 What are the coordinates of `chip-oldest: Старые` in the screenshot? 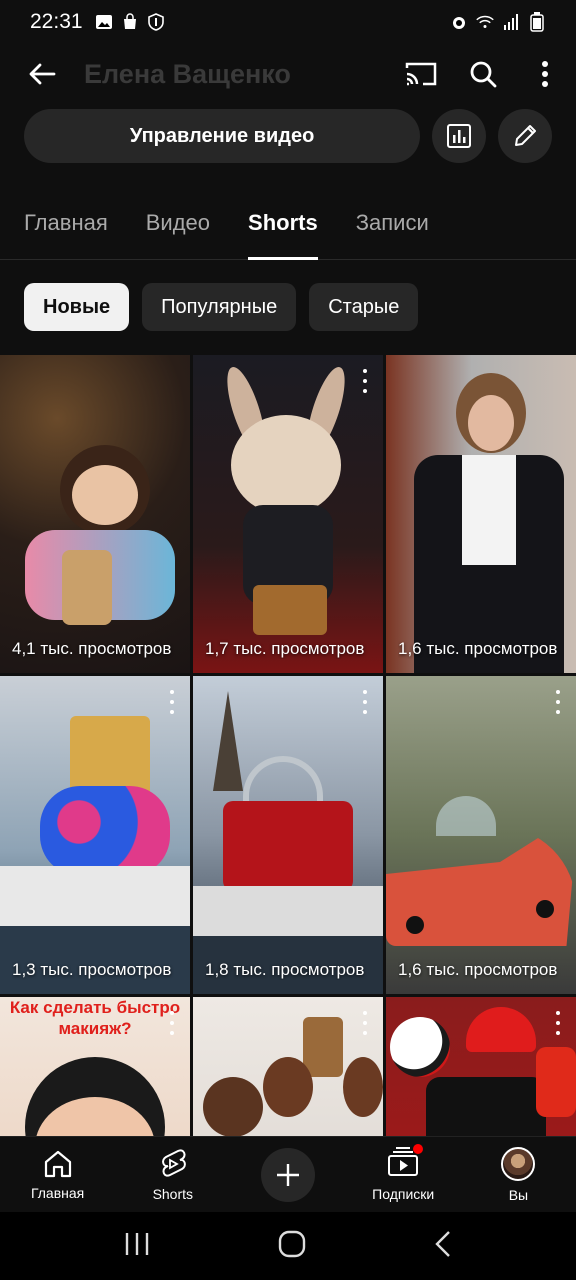 It's located at (364, 307).